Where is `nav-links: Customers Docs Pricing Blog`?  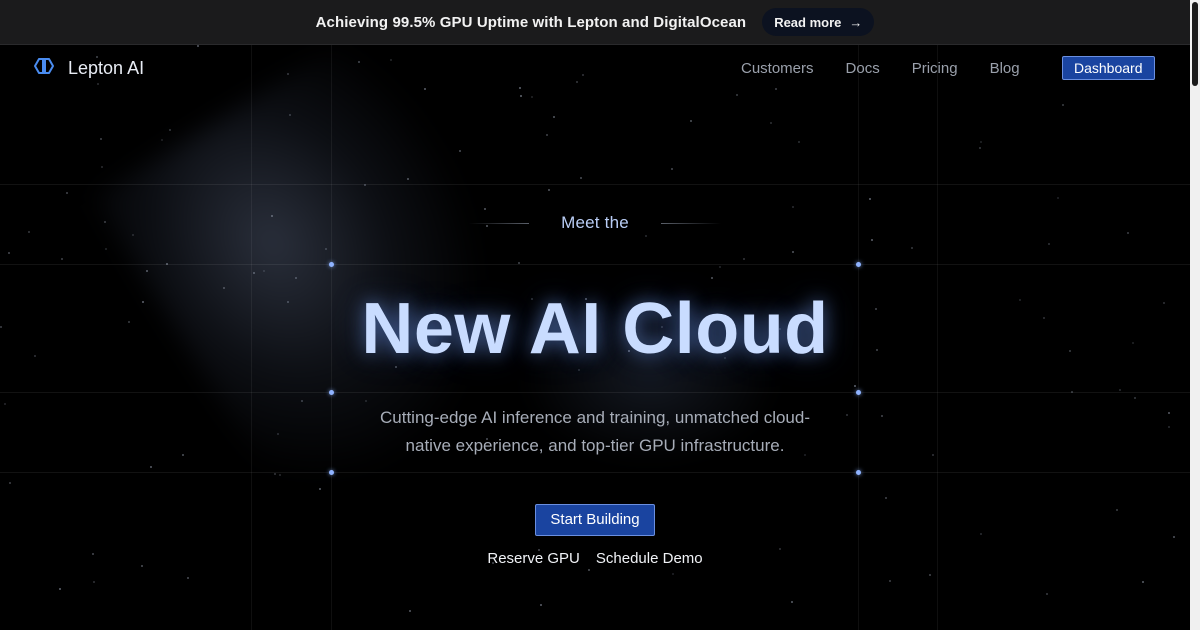
nav-links: Customers Docs Pricing Blog is located at coordinates (880, 68).